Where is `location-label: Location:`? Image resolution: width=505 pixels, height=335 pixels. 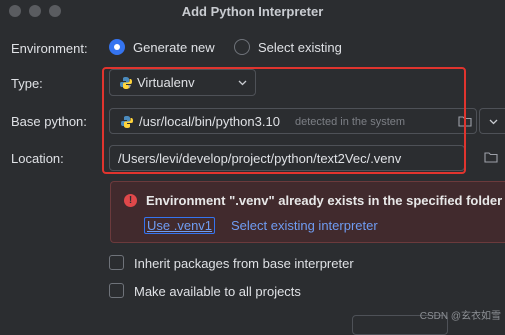 location-label: Location: is located at coordinates (37, 158).